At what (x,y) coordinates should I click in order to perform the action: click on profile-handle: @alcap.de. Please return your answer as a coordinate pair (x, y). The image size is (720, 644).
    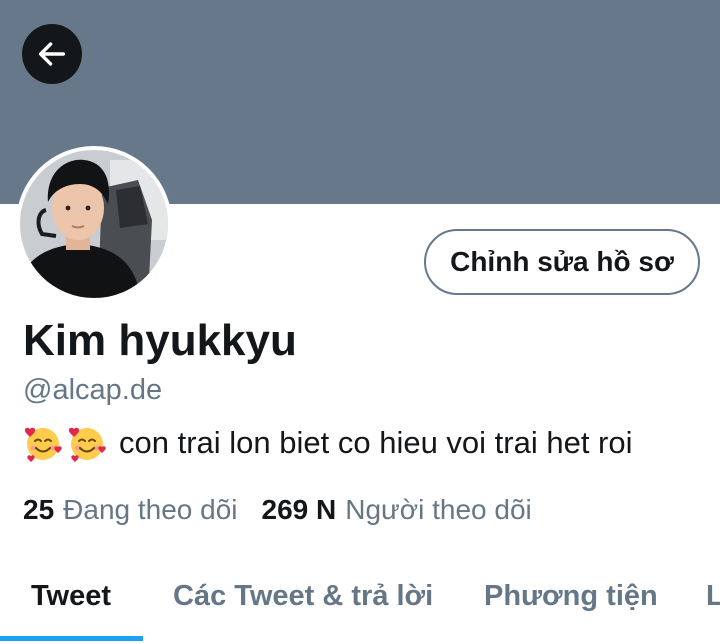
    Looking at the image, I should click on (93, 390).